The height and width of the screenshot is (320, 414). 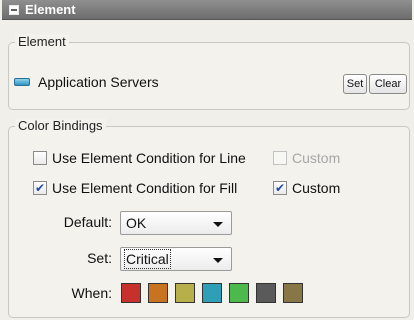 I want to click on line-condition-checkbox, so click(x=40, y=158).